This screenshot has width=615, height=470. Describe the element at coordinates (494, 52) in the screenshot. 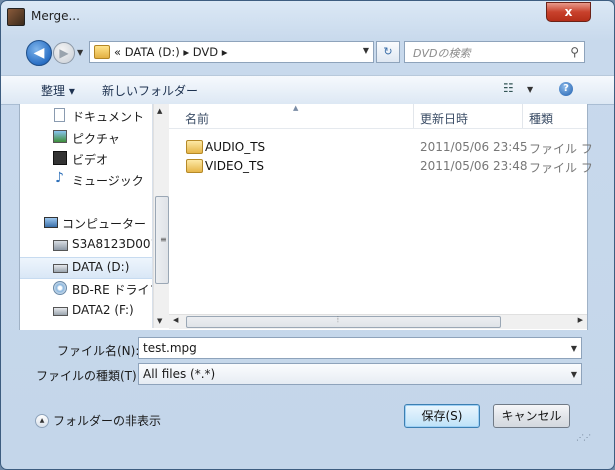

I see `search-input: DVDの検索 ⚲` at that location.